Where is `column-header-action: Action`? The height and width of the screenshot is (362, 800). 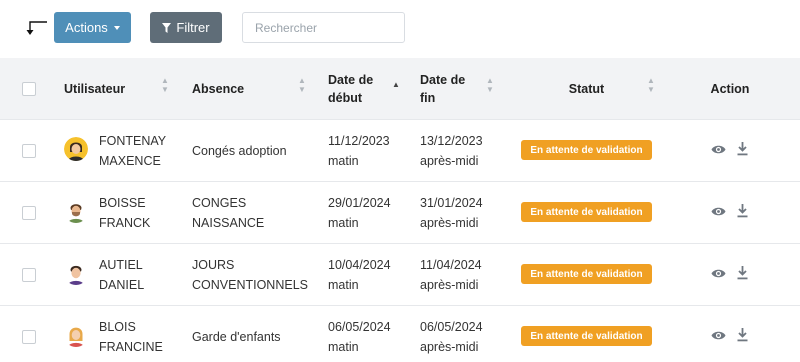
column-header-action: Action is located at coordinates (730, 89).